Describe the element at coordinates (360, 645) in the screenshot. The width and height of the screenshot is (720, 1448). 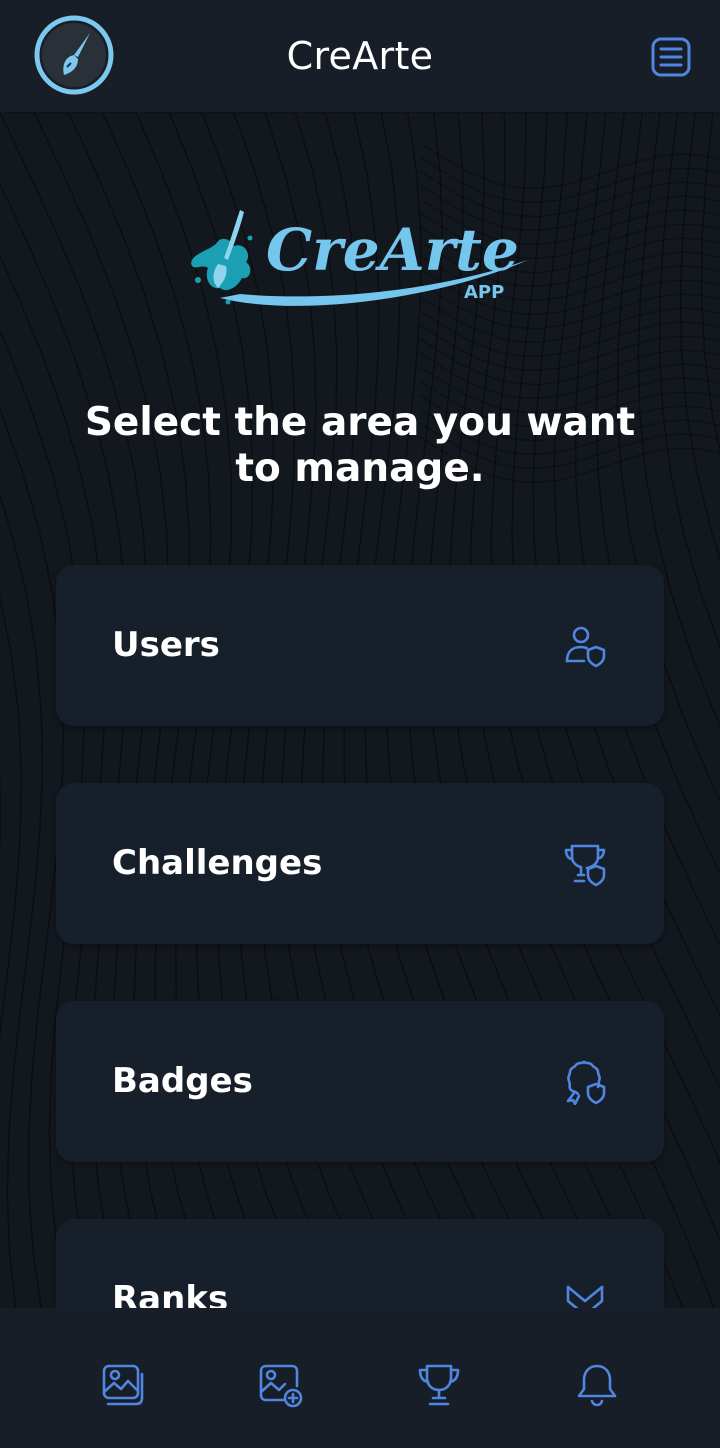
I see `card-users: Users` at that location.